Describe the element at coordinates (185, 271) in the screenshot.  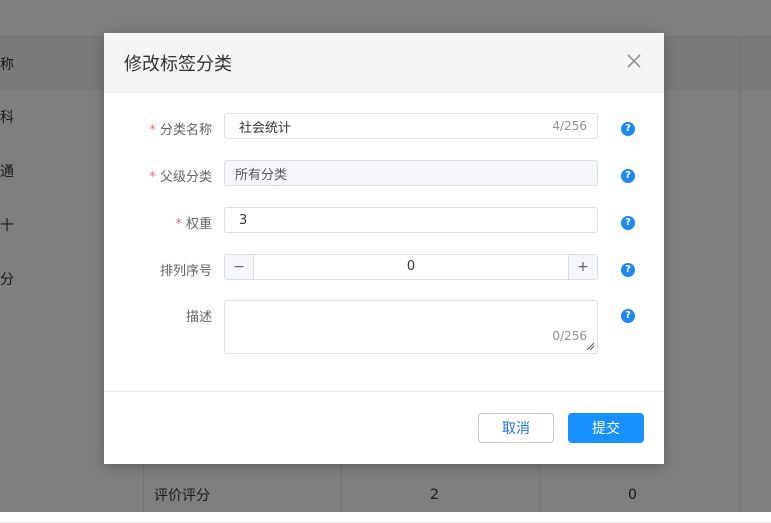
I see `sort-order-label: 排列序号` at that location.